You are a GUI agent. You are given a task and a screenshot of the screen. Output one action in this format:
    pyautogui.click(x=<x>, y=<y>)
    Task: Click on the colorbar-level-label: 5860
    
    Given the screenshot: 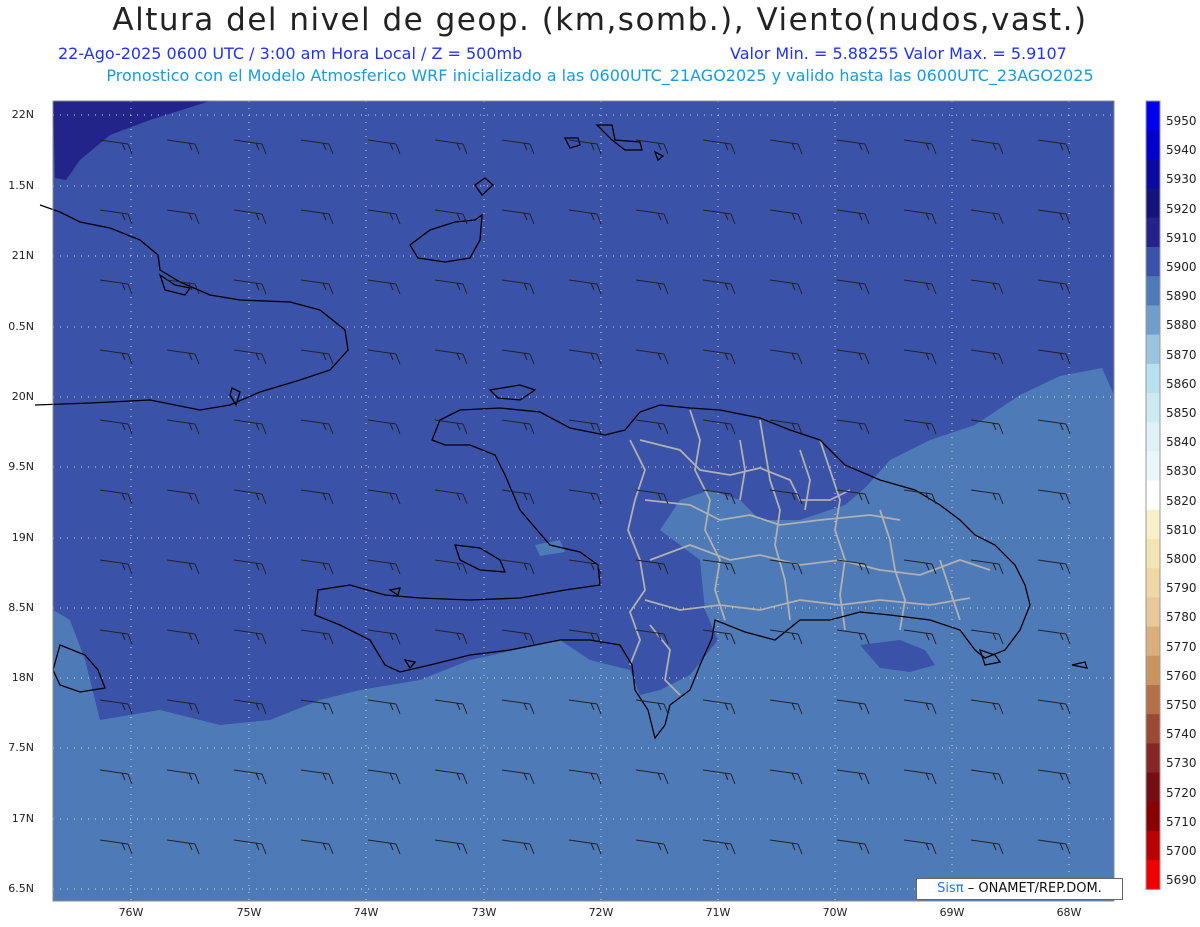 What is the action you would take?
    pyautogui.click(x=1181, y=383)
    